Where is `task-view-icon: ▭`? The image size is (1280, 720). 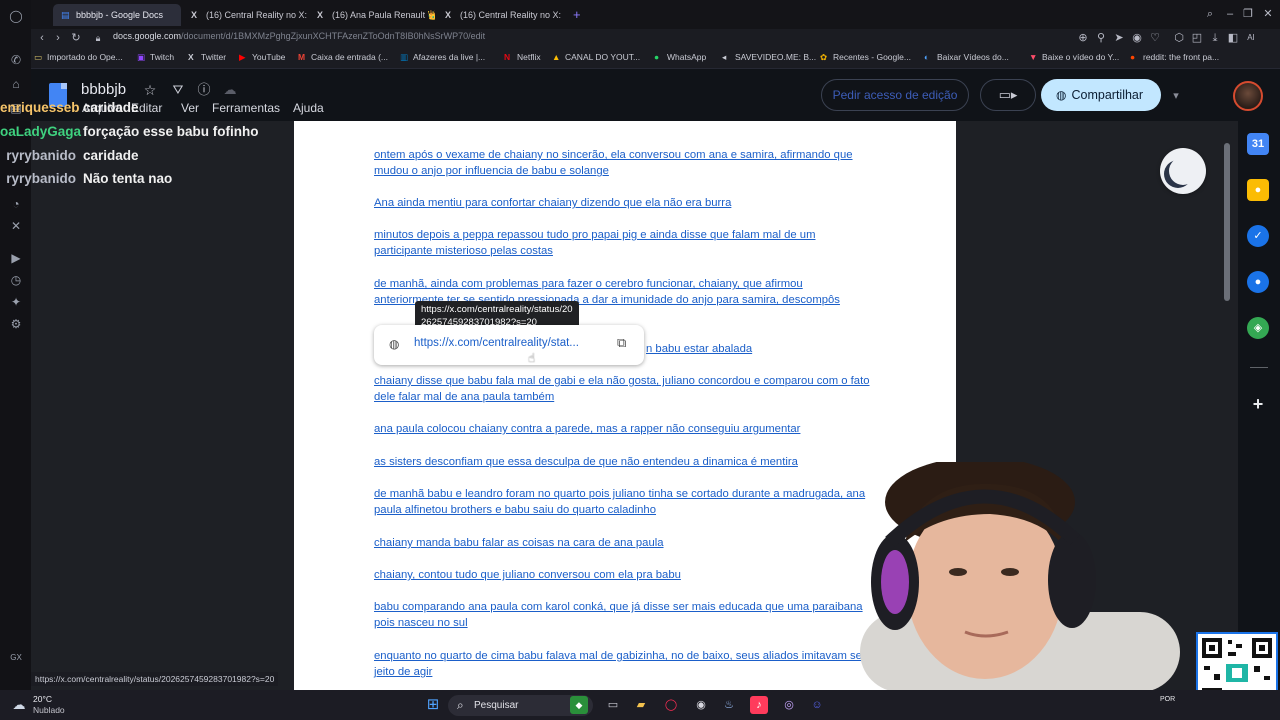 task-view-icon: ▭ is located at coordinates (613, 705).